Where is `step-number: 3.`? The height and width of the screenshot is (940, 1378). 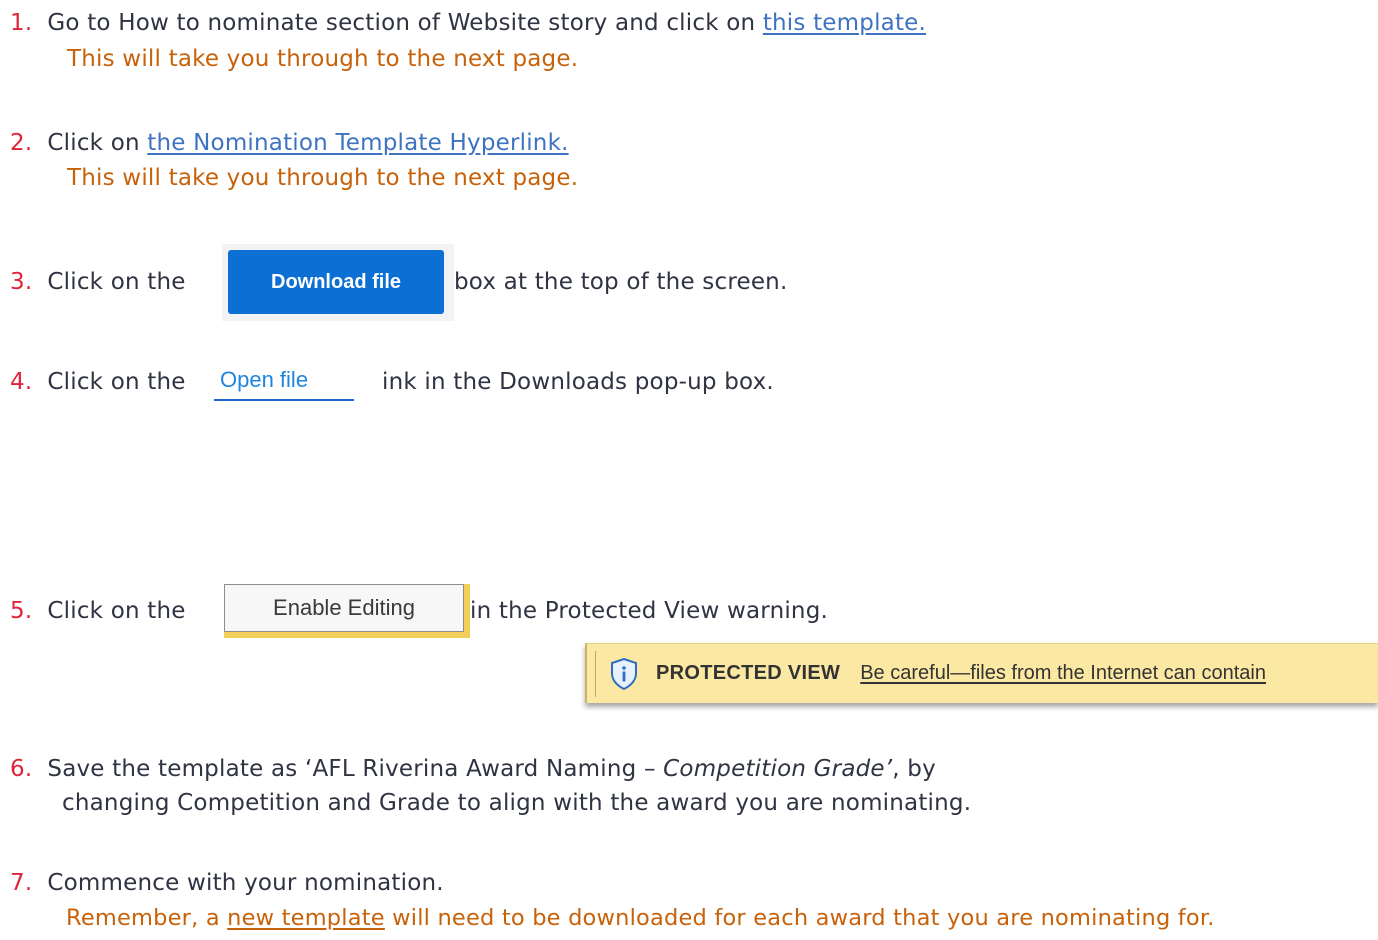 step-number: 3. is located at coordinates (21, 282).